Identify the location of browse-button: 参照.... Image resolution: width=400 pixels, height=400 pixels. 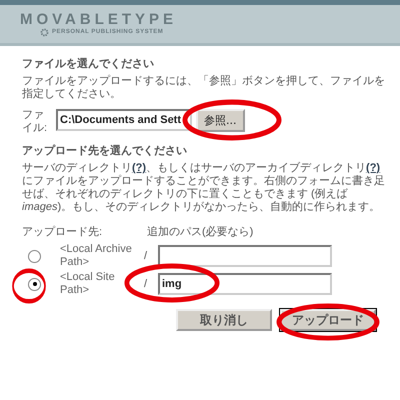
(220, 120).